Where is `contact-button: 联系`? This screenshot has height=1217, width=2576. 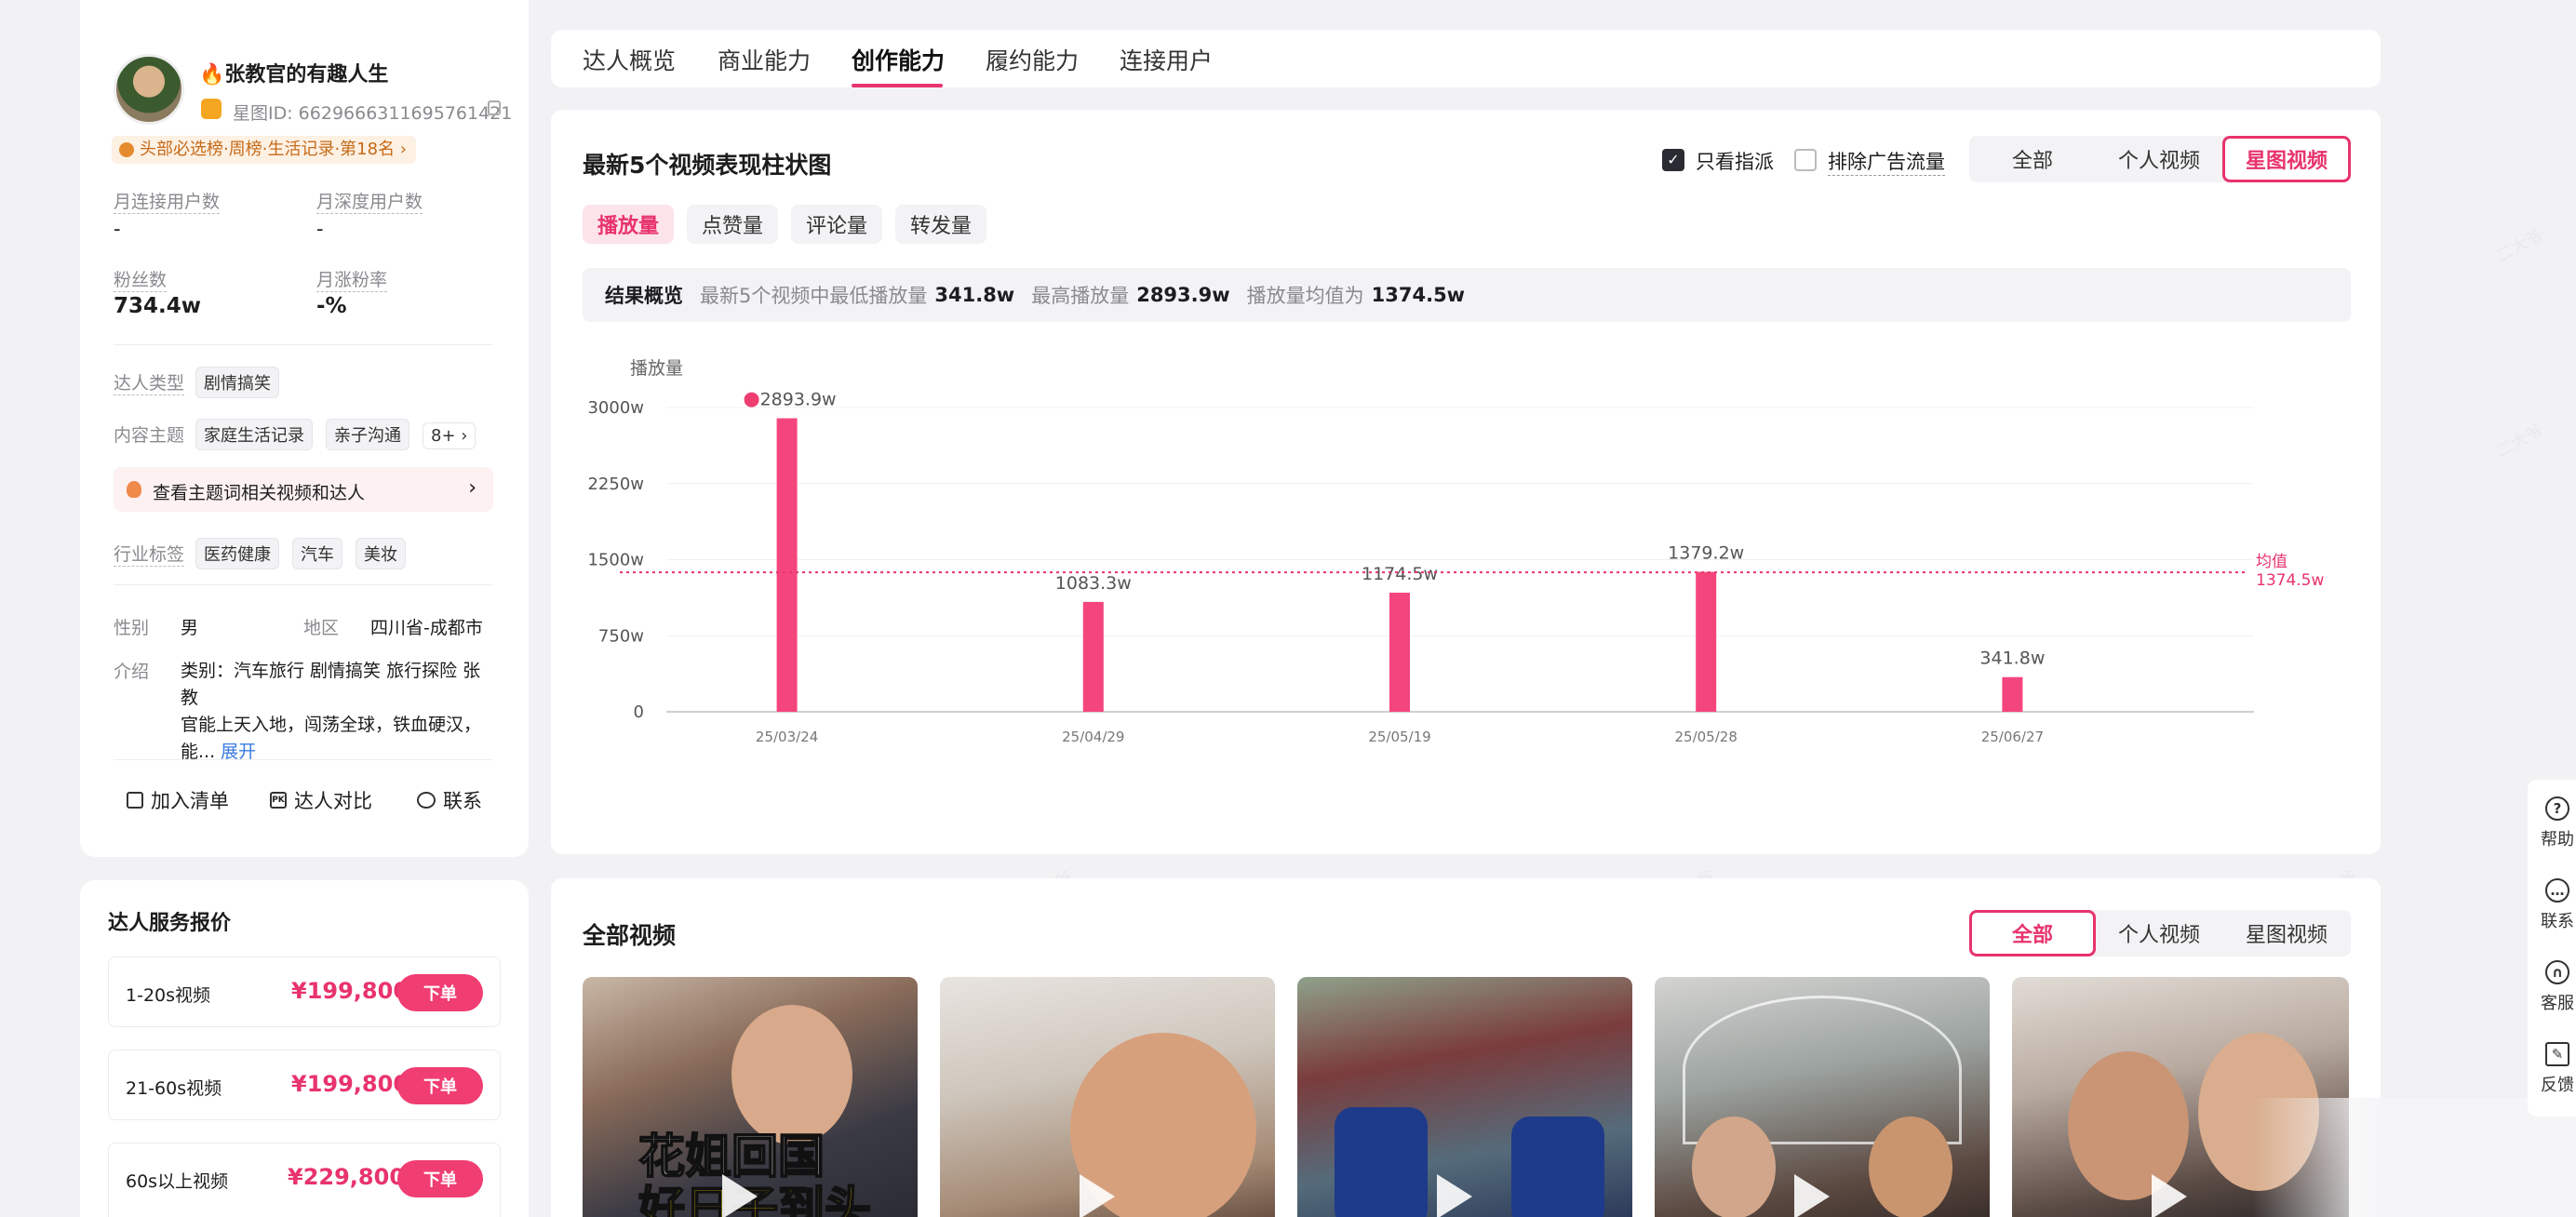
contact-button: 联系 is located at coordinates (449, 800).